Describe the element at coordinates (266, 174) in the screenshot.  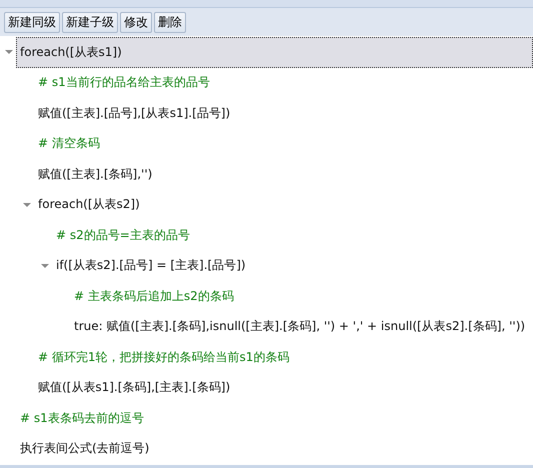
I see `tree-row: 赋值([主表].[条码],'')` at that location.